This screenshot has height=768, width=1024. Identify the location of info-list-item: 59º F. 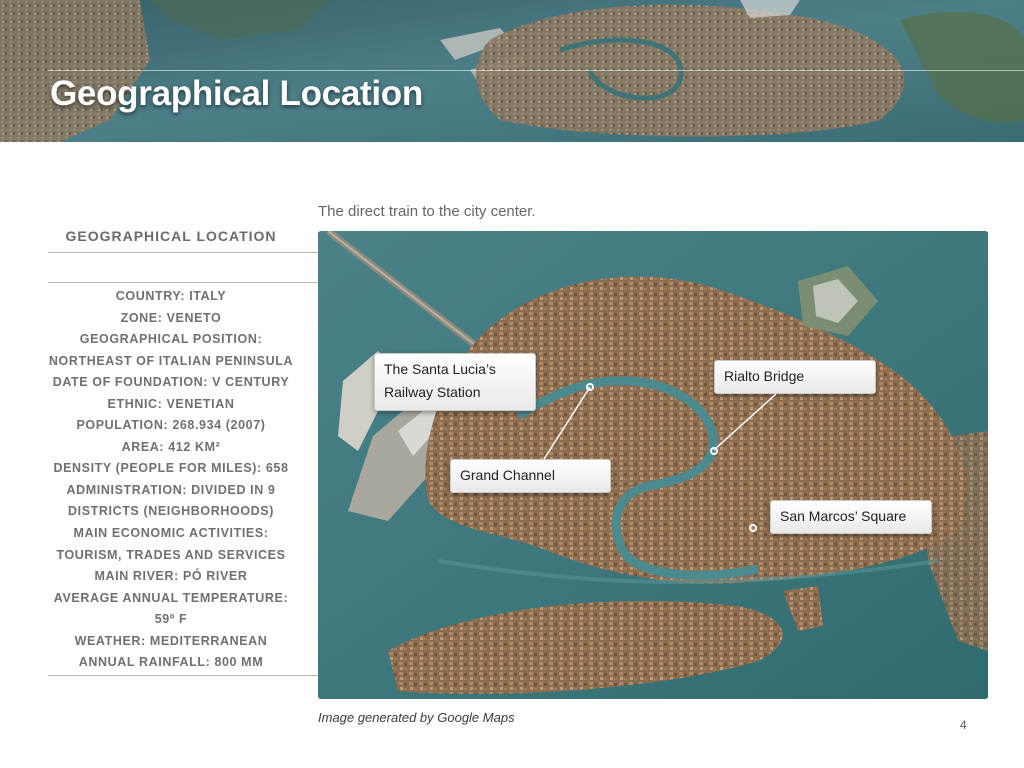
(171, 619).